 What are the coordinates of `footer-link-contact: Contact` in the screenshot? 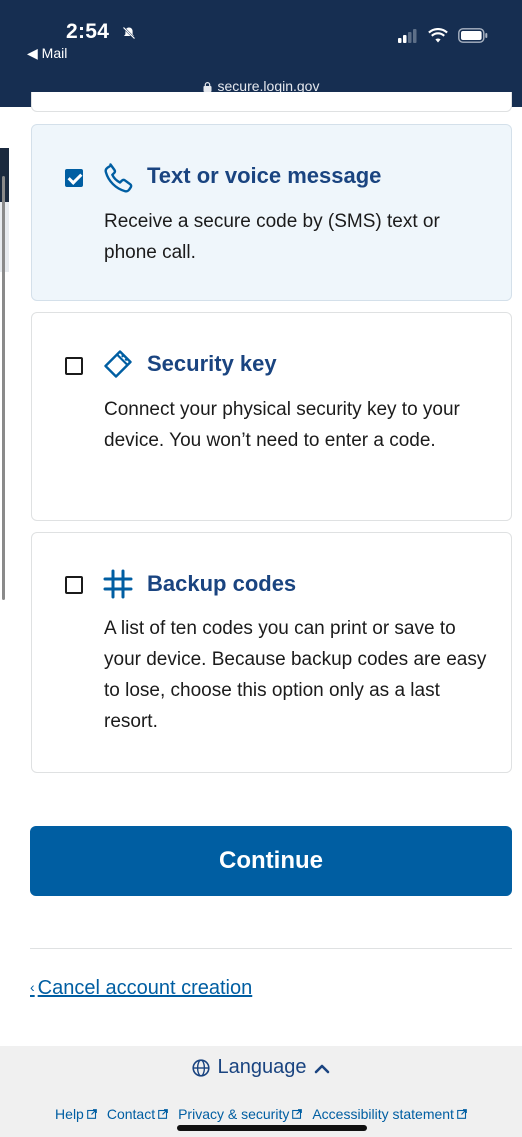 It's located at (137, 1114).